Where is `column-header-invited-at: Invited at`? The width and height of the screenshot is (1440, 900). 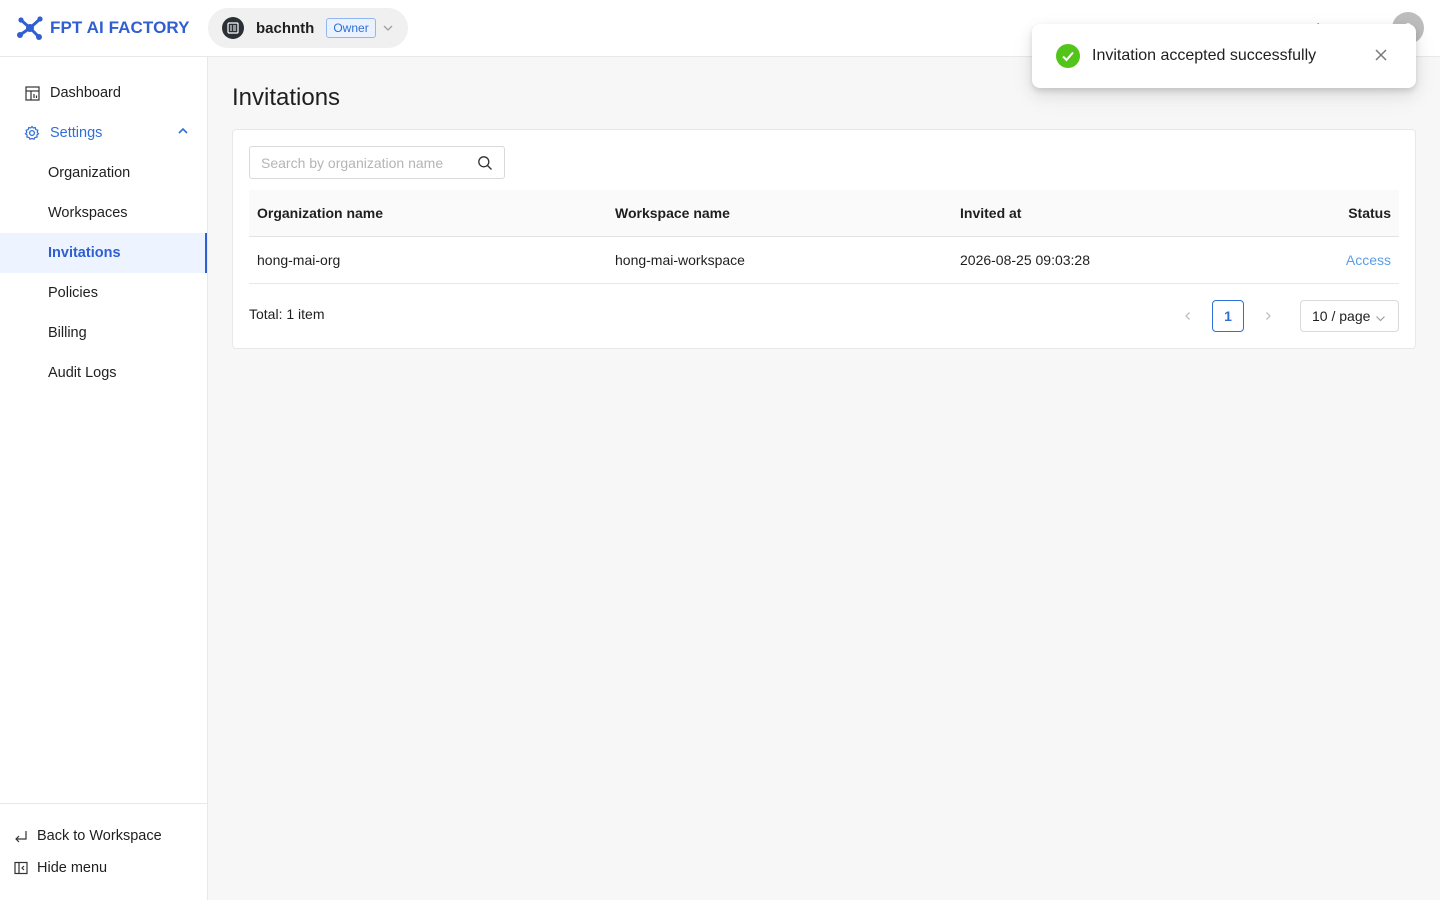
column-header-invited-at: Invited at is located at coordinates (991, 213).